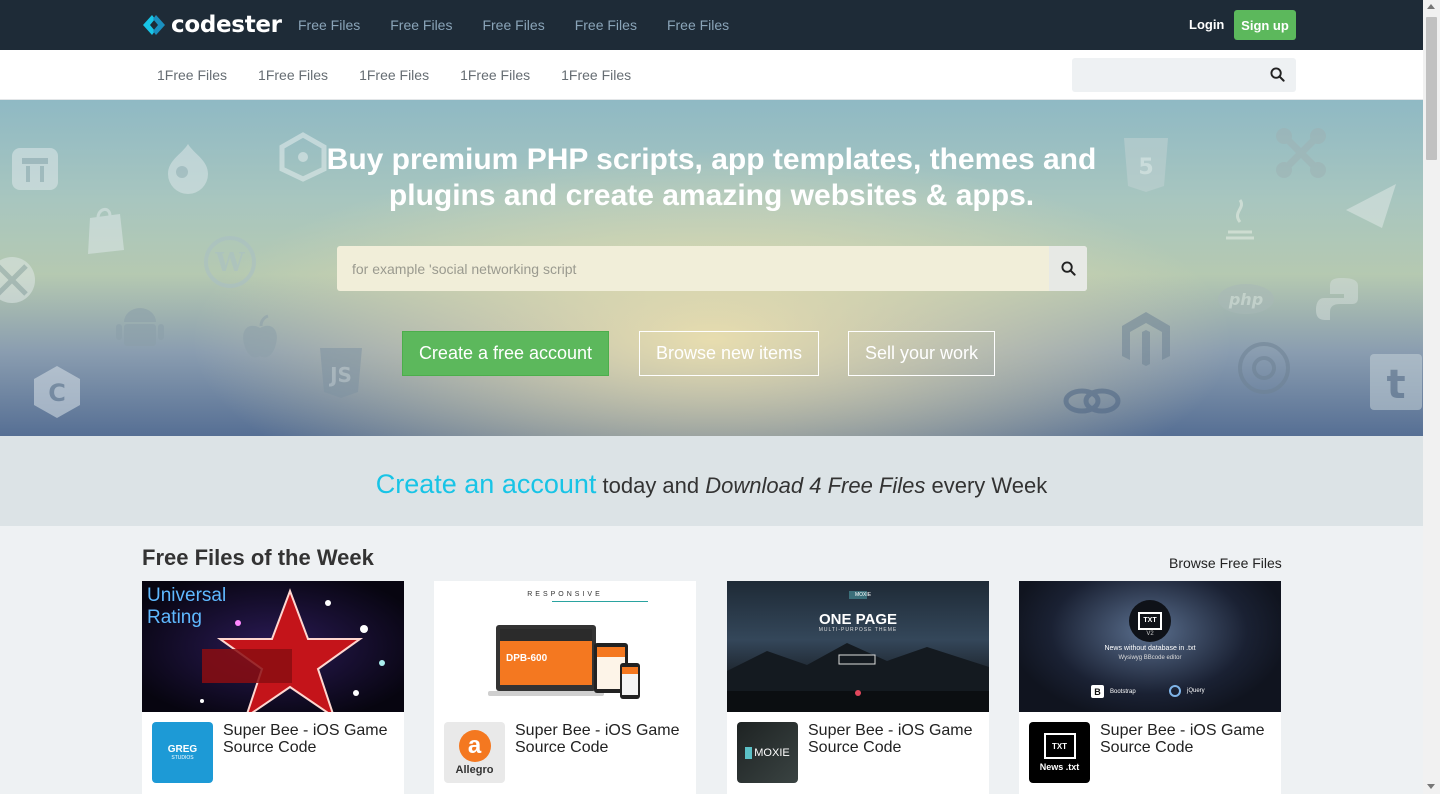 The height and width of the screenshot is (794, 1440). Describe the element at coordinates (226, 25) in the screenshot. I see `logo-text: codester` at that location.